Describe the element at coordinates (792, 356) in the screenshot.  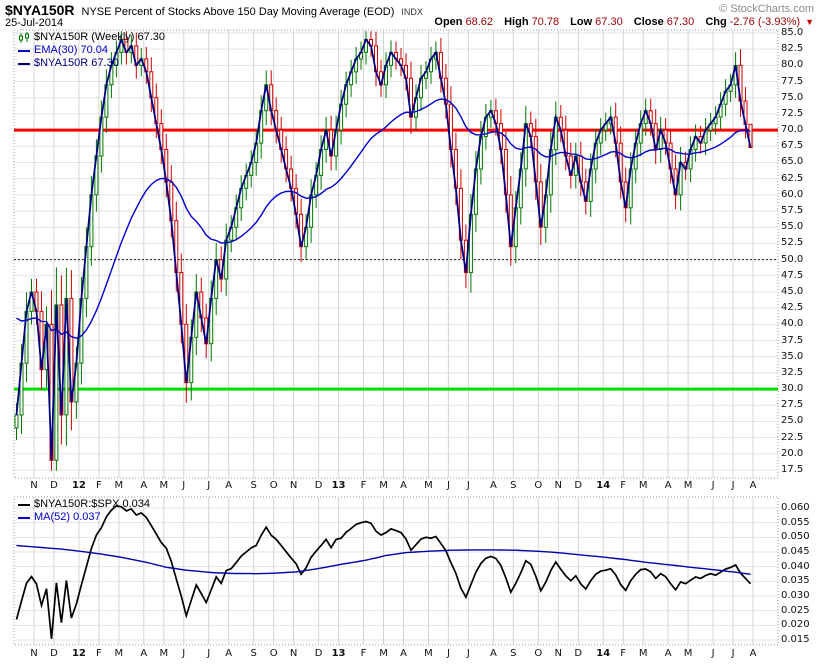
I see `y-axis-tick: 35.0` at that location.